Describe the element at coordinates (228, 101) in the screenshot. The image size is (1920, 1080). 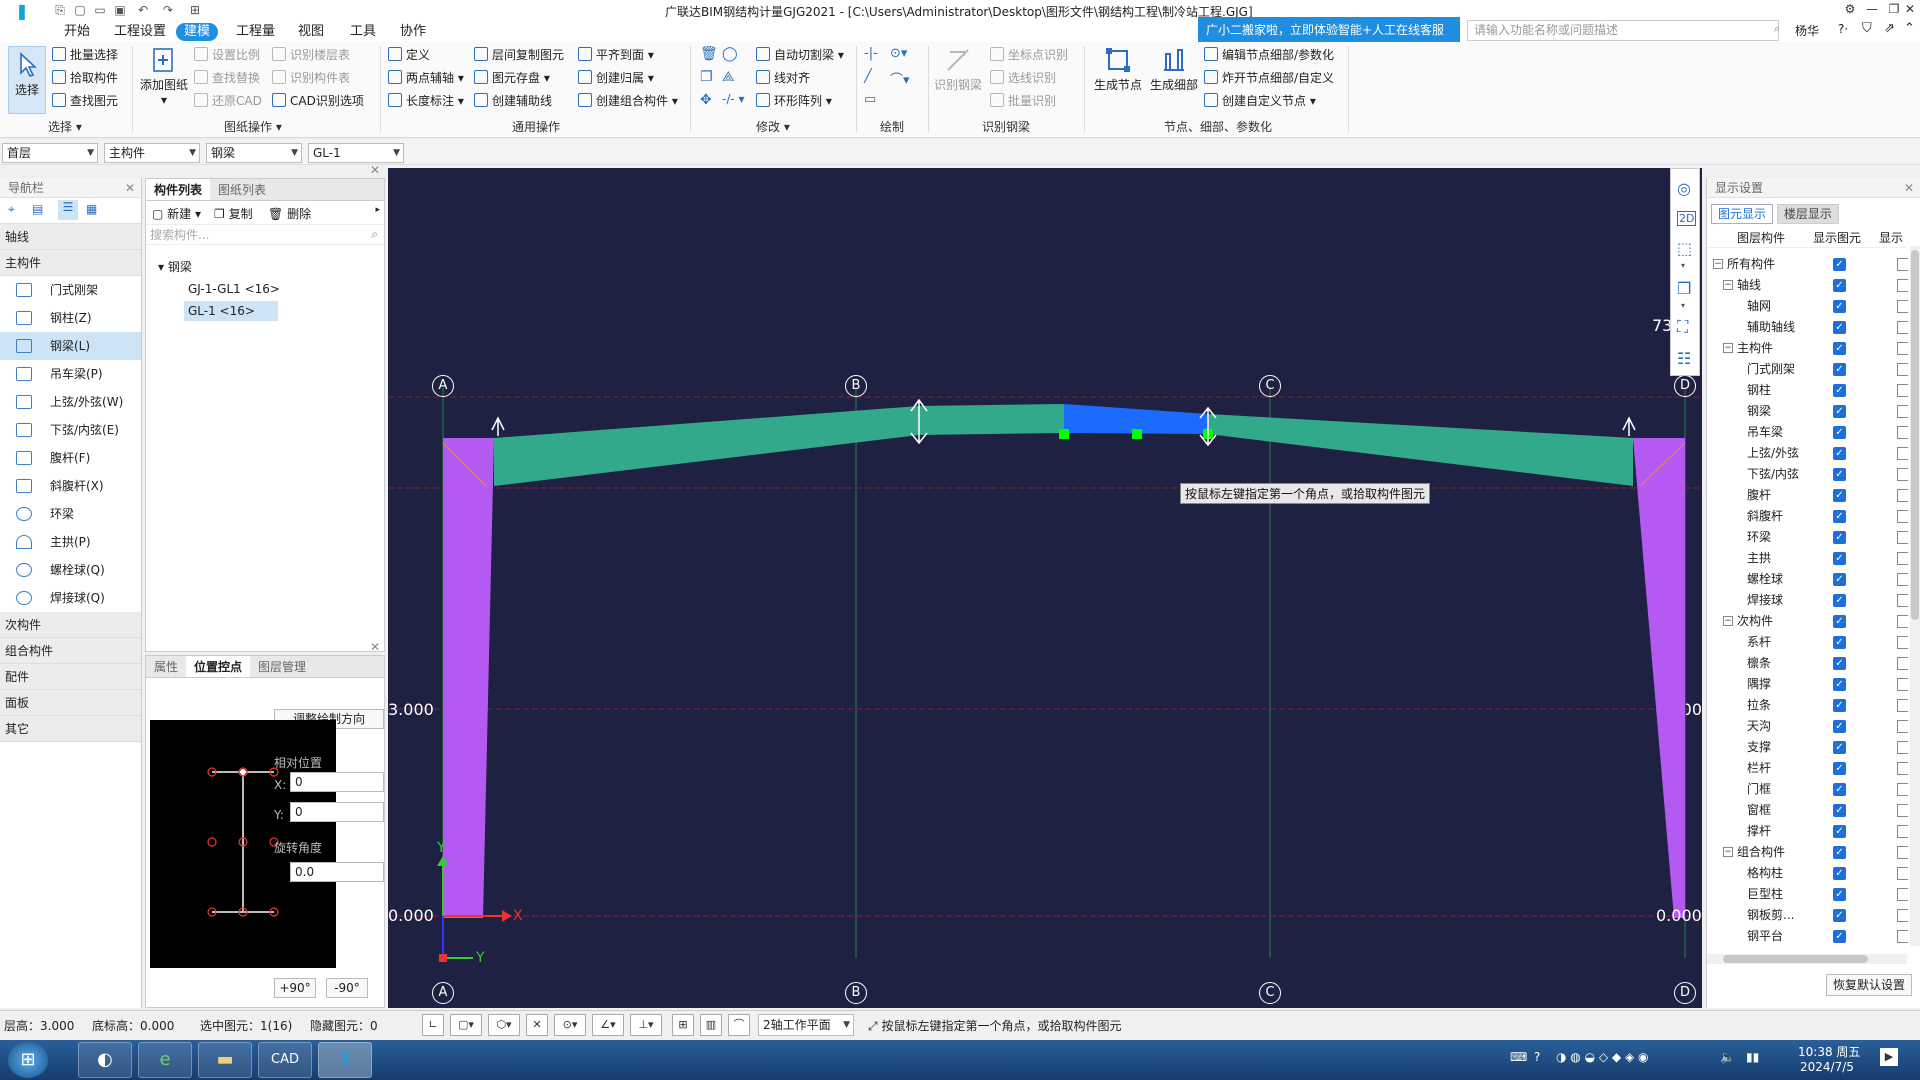
I see `restore-cad-button: 还原CAD` at that location.